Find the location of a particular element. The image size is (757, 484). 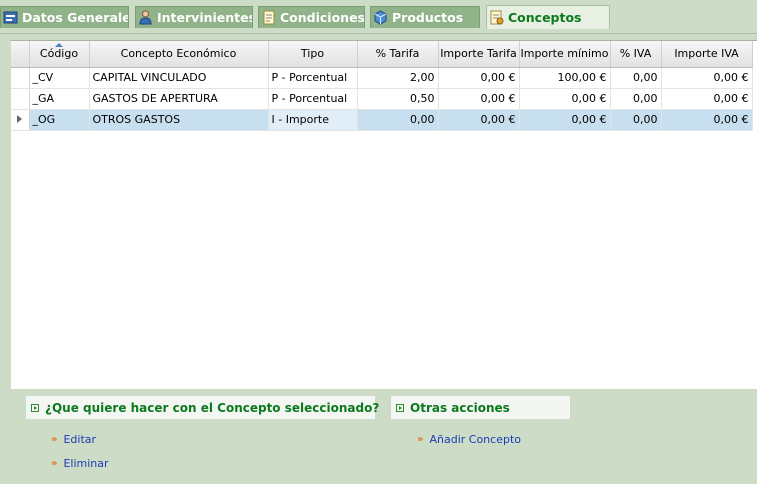

cell-concepto: OTROS GASTOS is located at coordinates (179, 120).